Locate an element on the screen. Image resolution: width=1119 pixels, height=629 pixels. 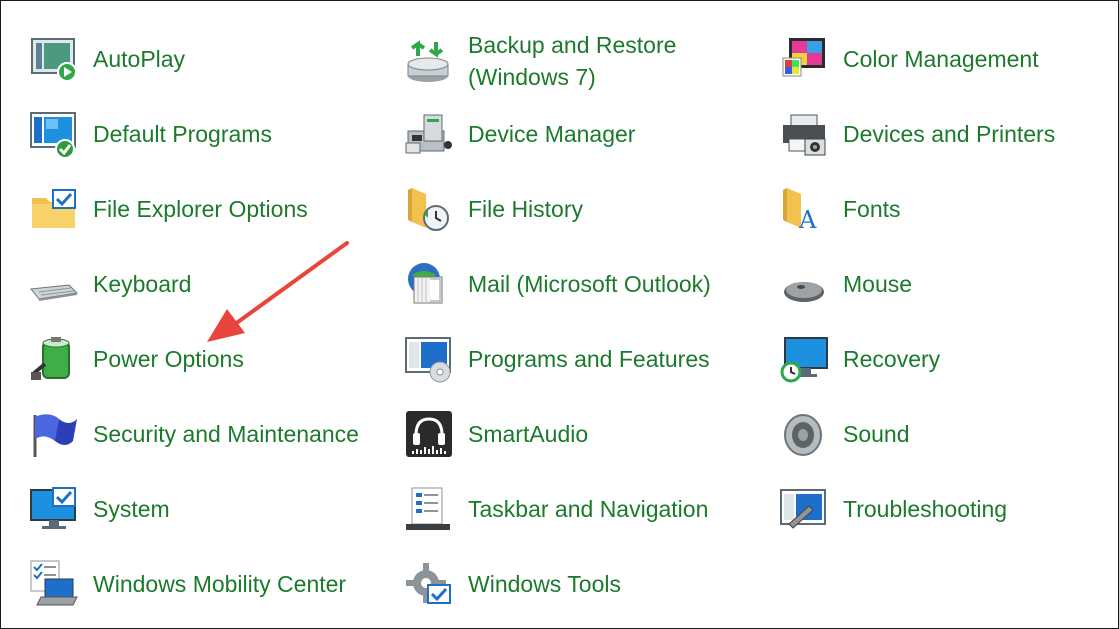
fonts-icon: A is located at coordinates (804, 209).